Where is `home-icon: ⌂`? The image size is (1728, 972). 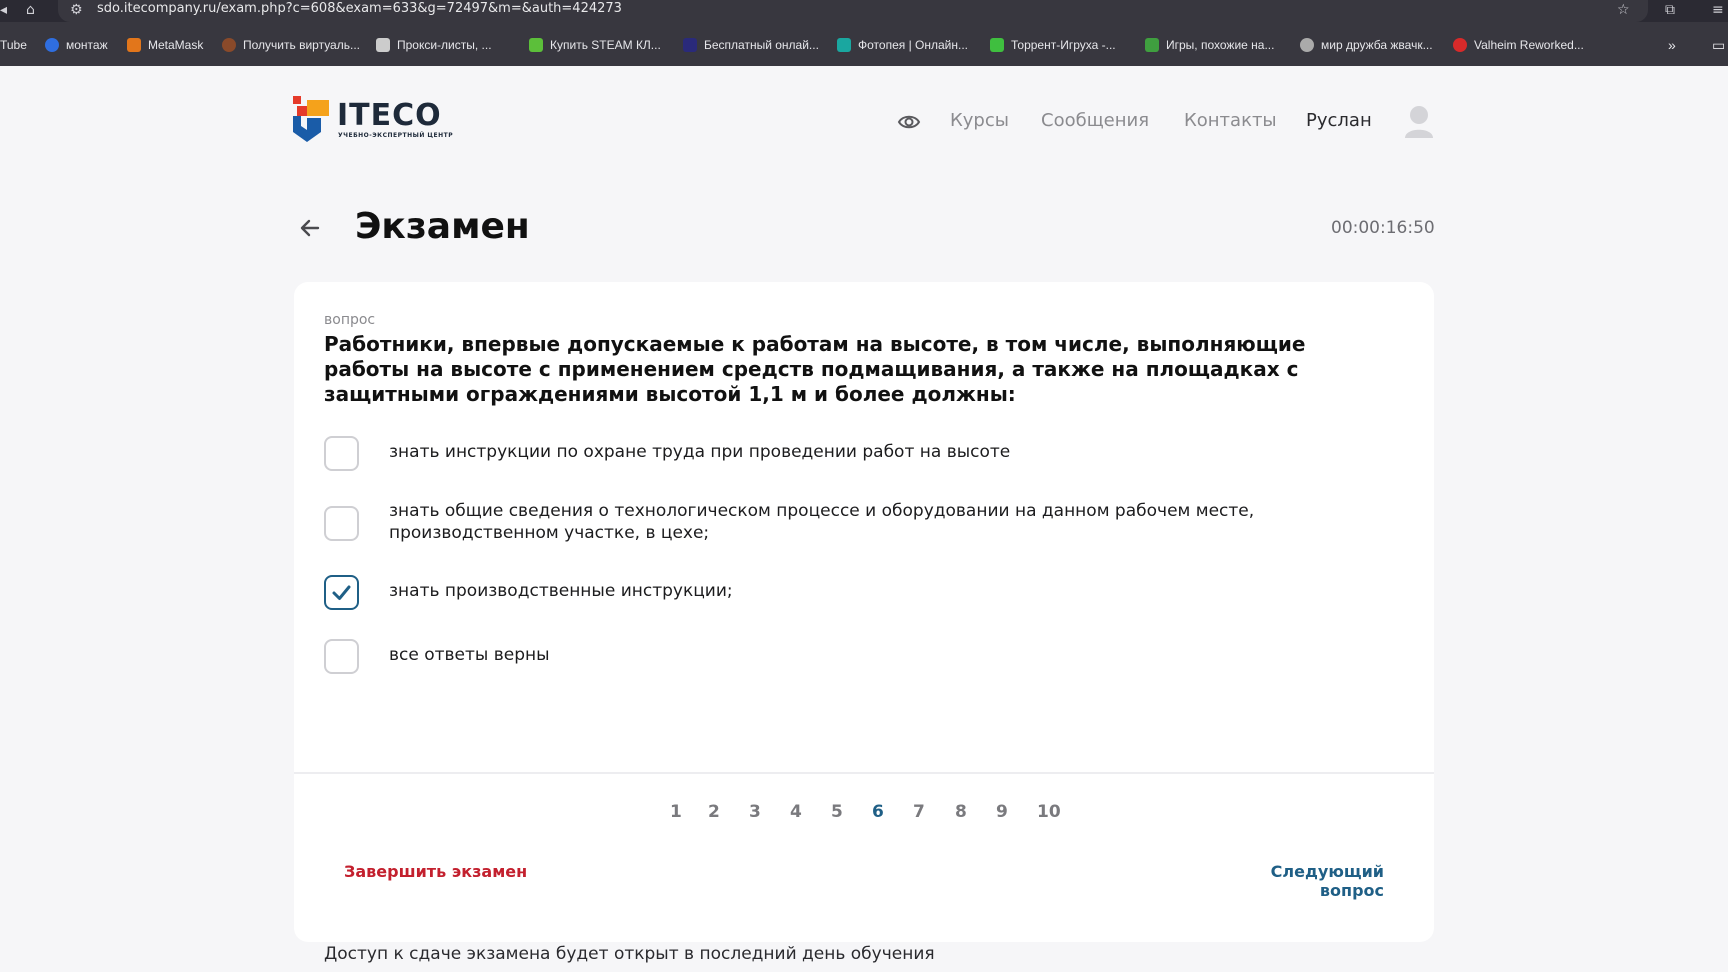
home-icon: ⌂ is located at coordinates (30, 10).